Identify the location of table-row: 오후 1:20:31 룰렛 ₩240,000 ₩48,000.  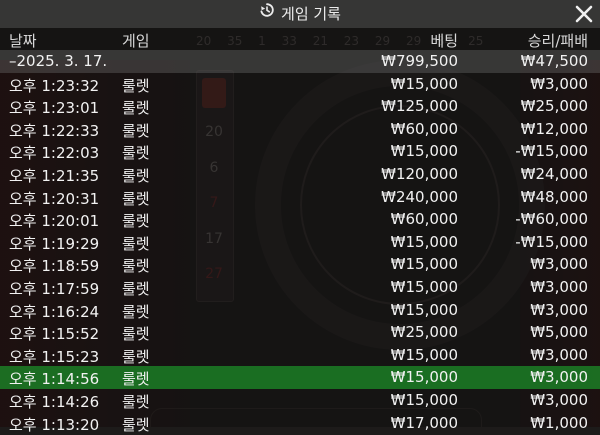
(300, 197).